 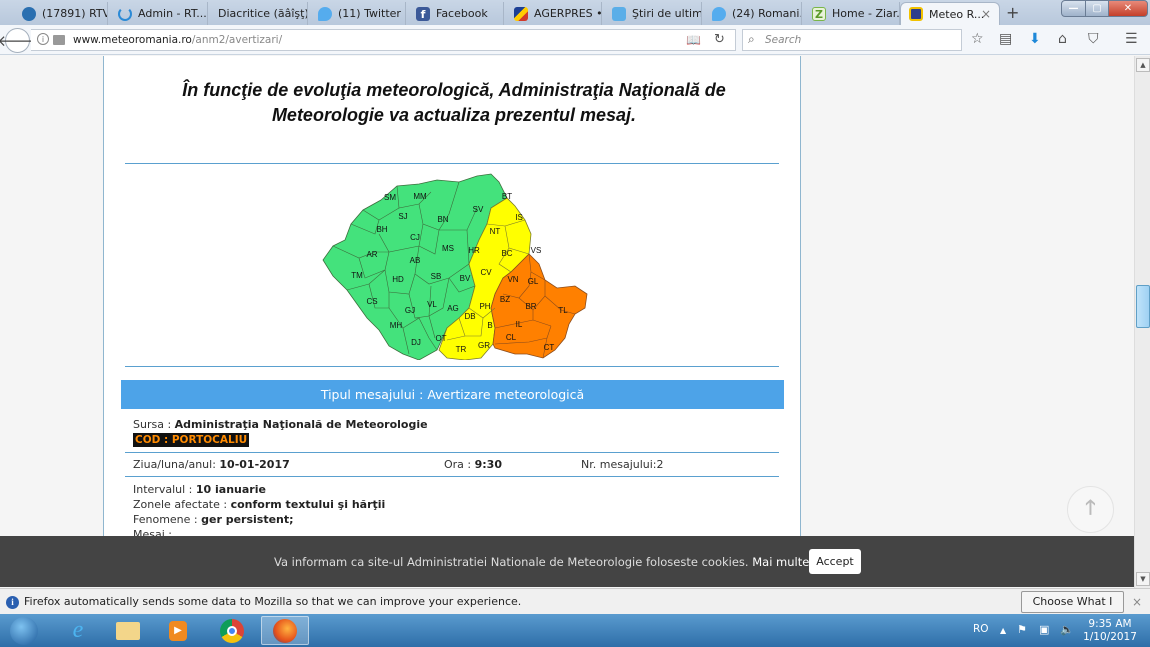 What do you see at coordinates (1062, 39) in the screenshot?
I see `home-icon: ⌂` at bounding box center [1062, 39].